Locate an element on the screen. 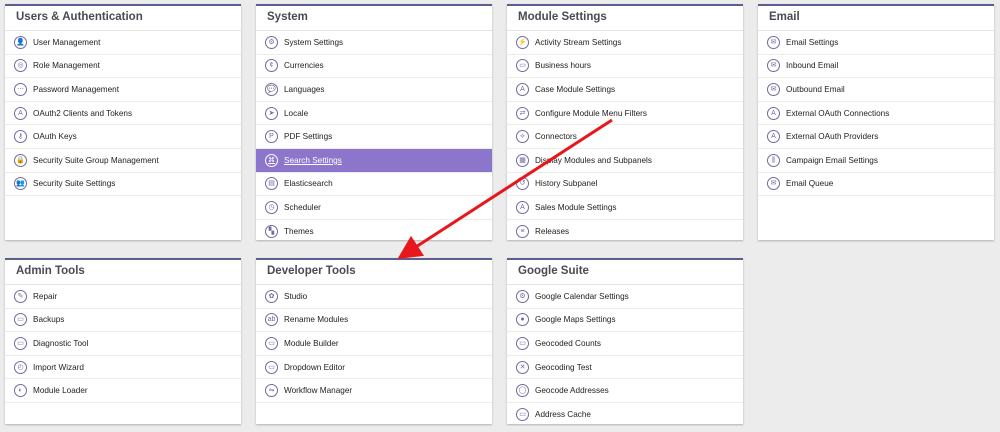  locale-icon: ➤ is located at coordinates (271, 113).